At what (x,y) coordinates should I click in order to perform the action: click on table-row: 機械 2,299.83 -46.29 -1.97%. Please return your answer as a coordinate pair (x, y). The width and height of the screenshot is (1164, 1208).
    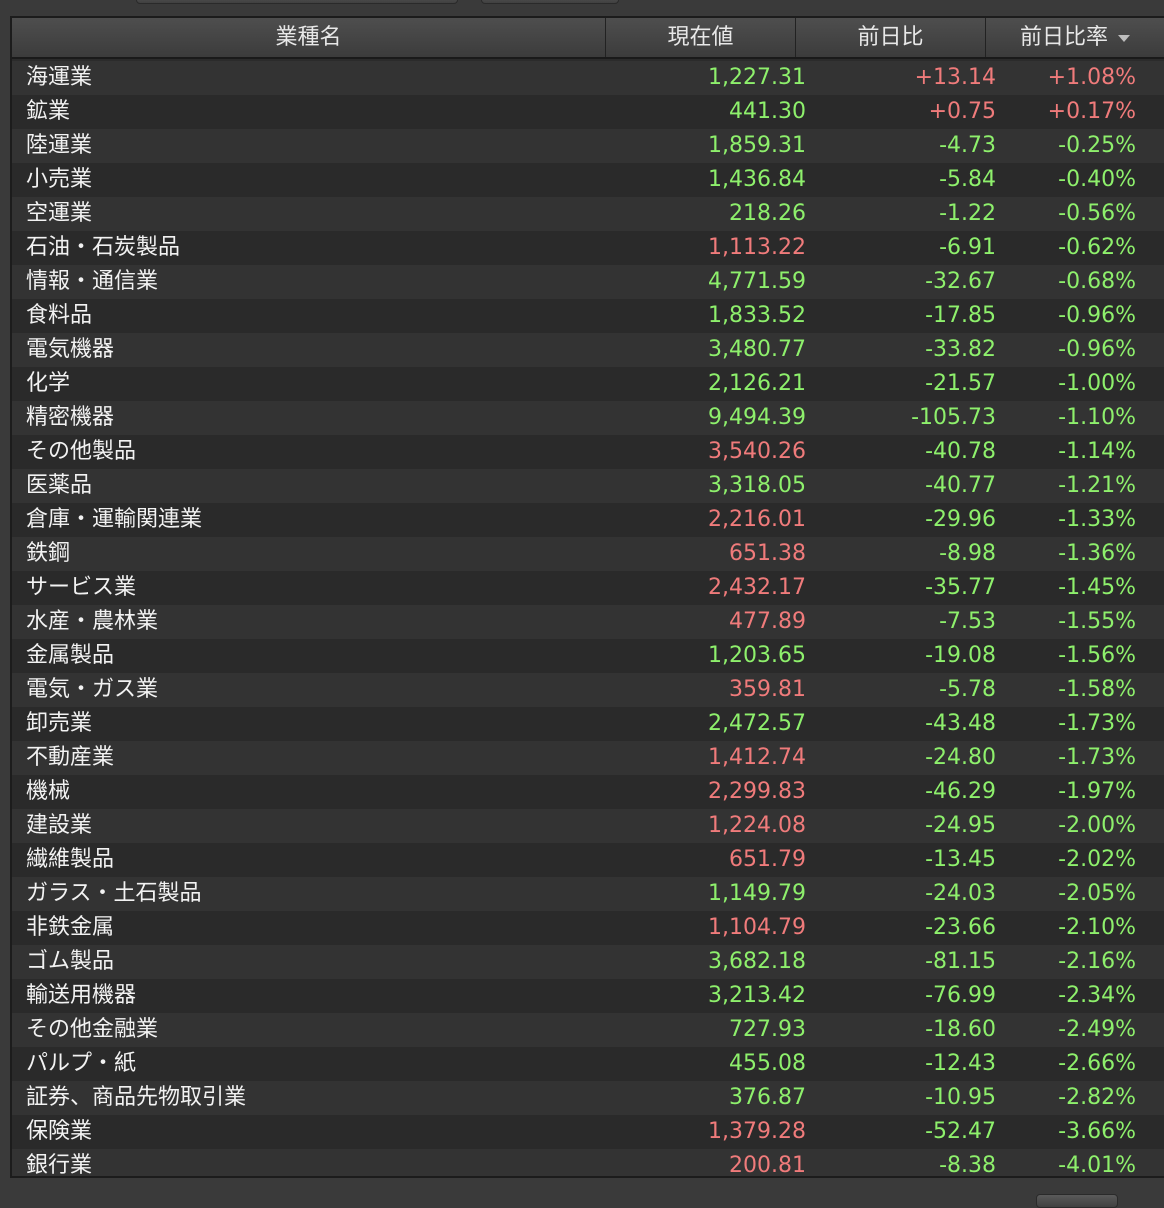
    Looking at the image, I should click on (588, 792).